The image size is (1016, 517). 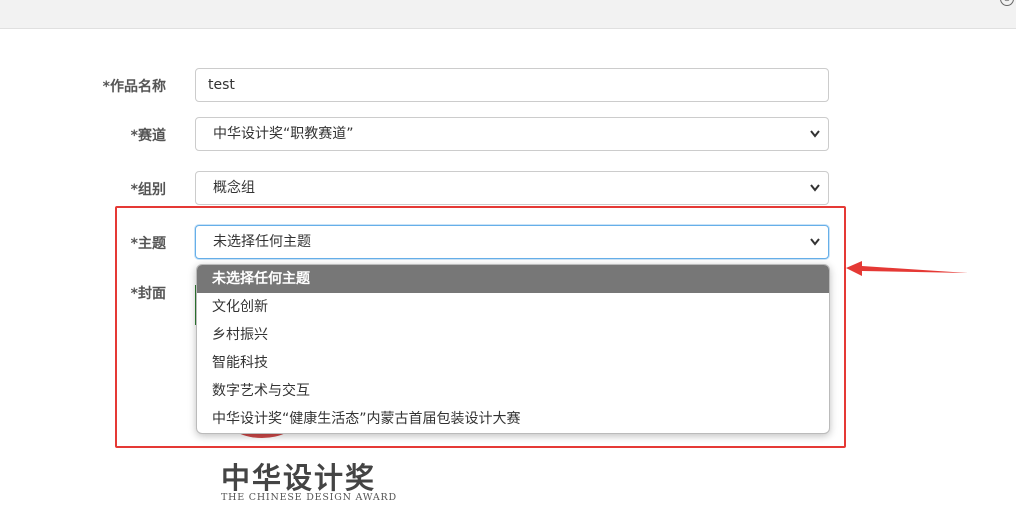 What do you see at coordinates (299, 478) in the screenshot?
I see `logo-chinese-text: 中华设计奖` at bounding box center [299, 478].